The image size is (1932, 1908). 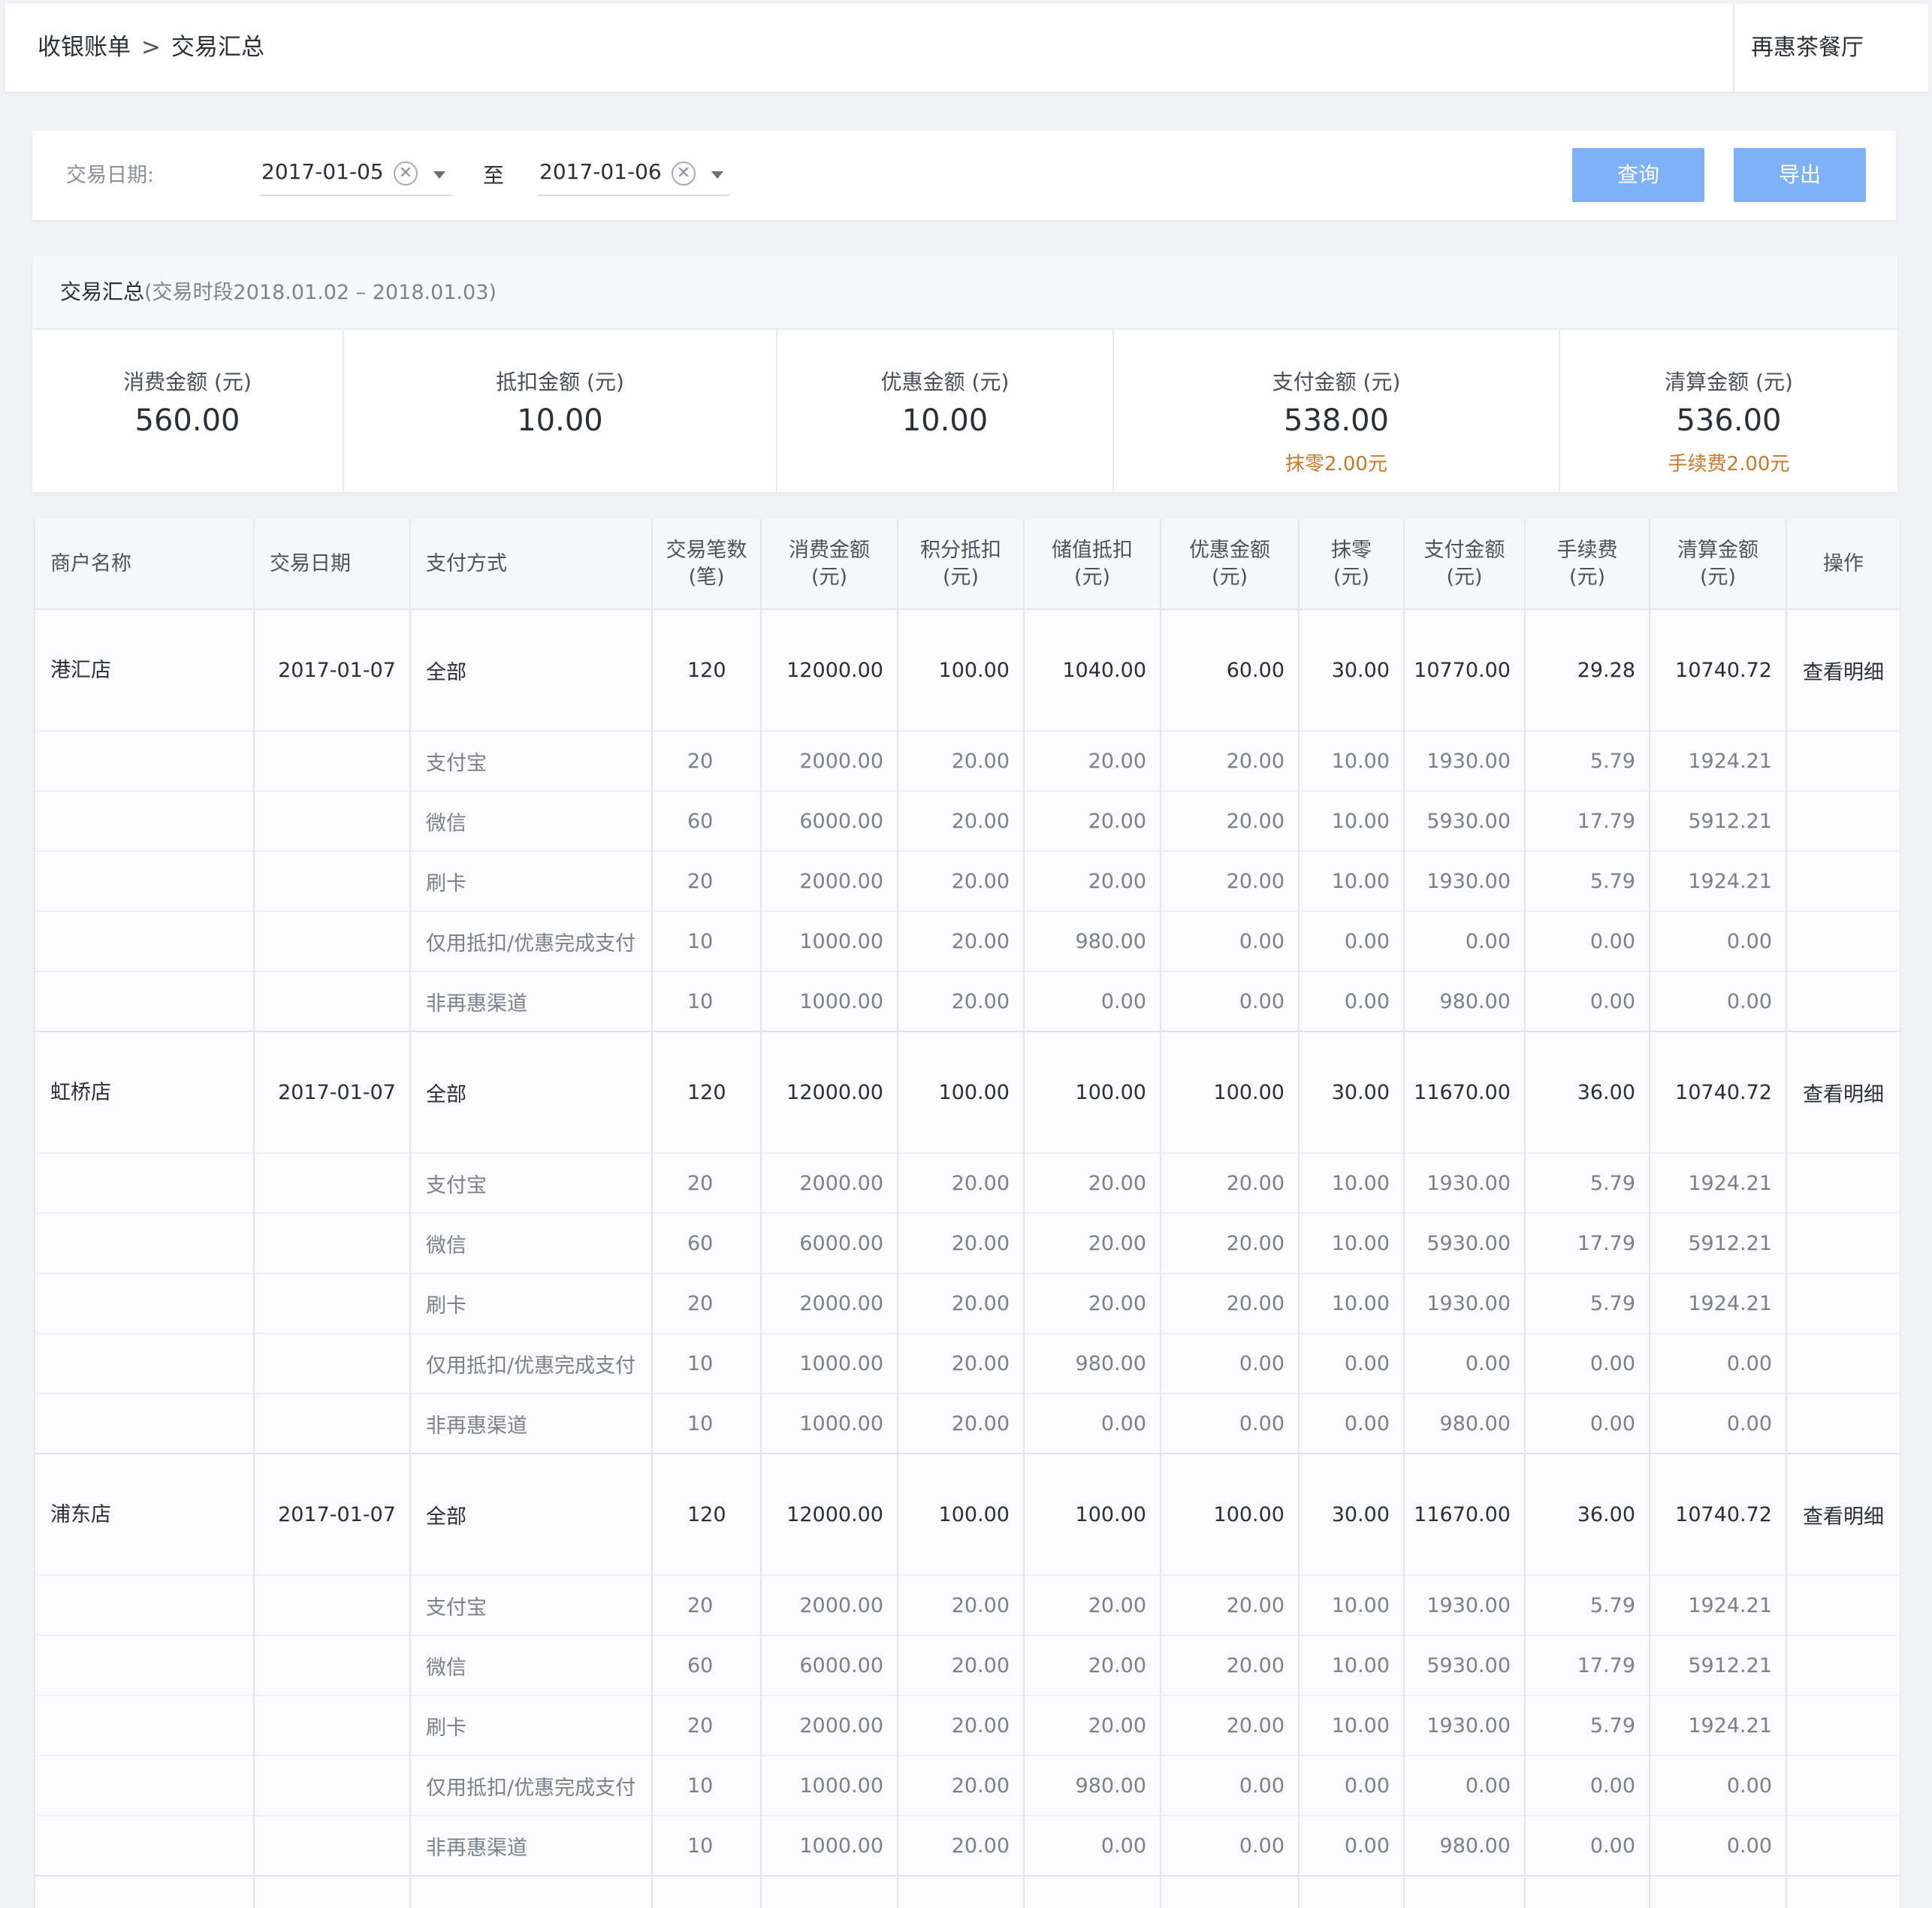 I want to click on stat-label: 优惠金额 (元), so click(x=945, y=382).